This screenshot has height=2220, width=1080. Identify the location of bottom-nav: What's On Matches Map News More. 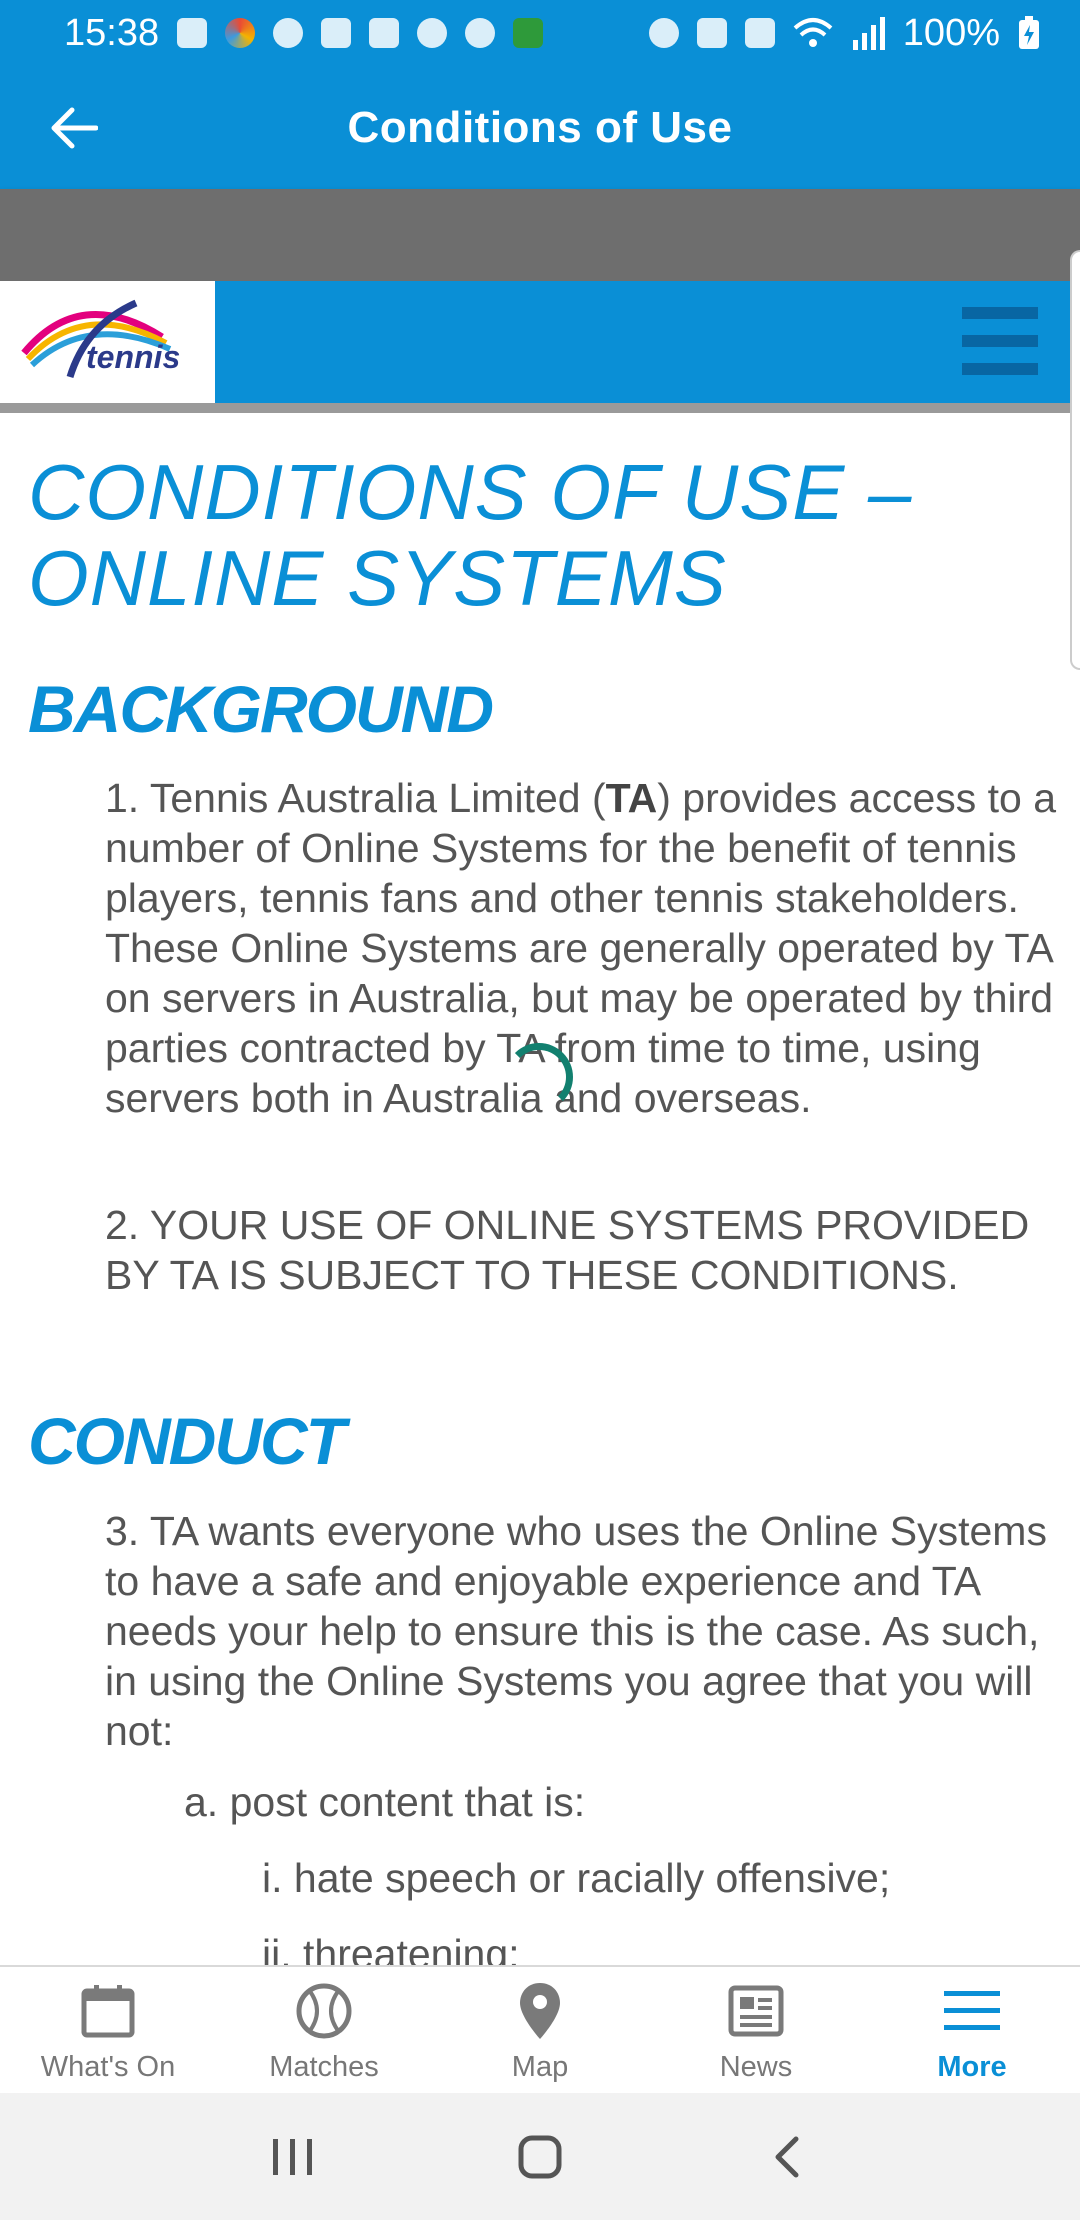
(540, 2029).